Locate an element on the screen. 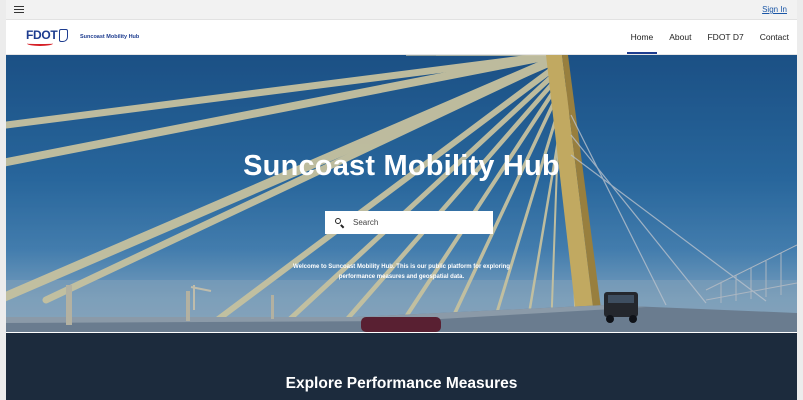 Image resolution: width=803 pixels, height=400 pixels. logo-swoosh-icon is located at coordinates (40, 43).